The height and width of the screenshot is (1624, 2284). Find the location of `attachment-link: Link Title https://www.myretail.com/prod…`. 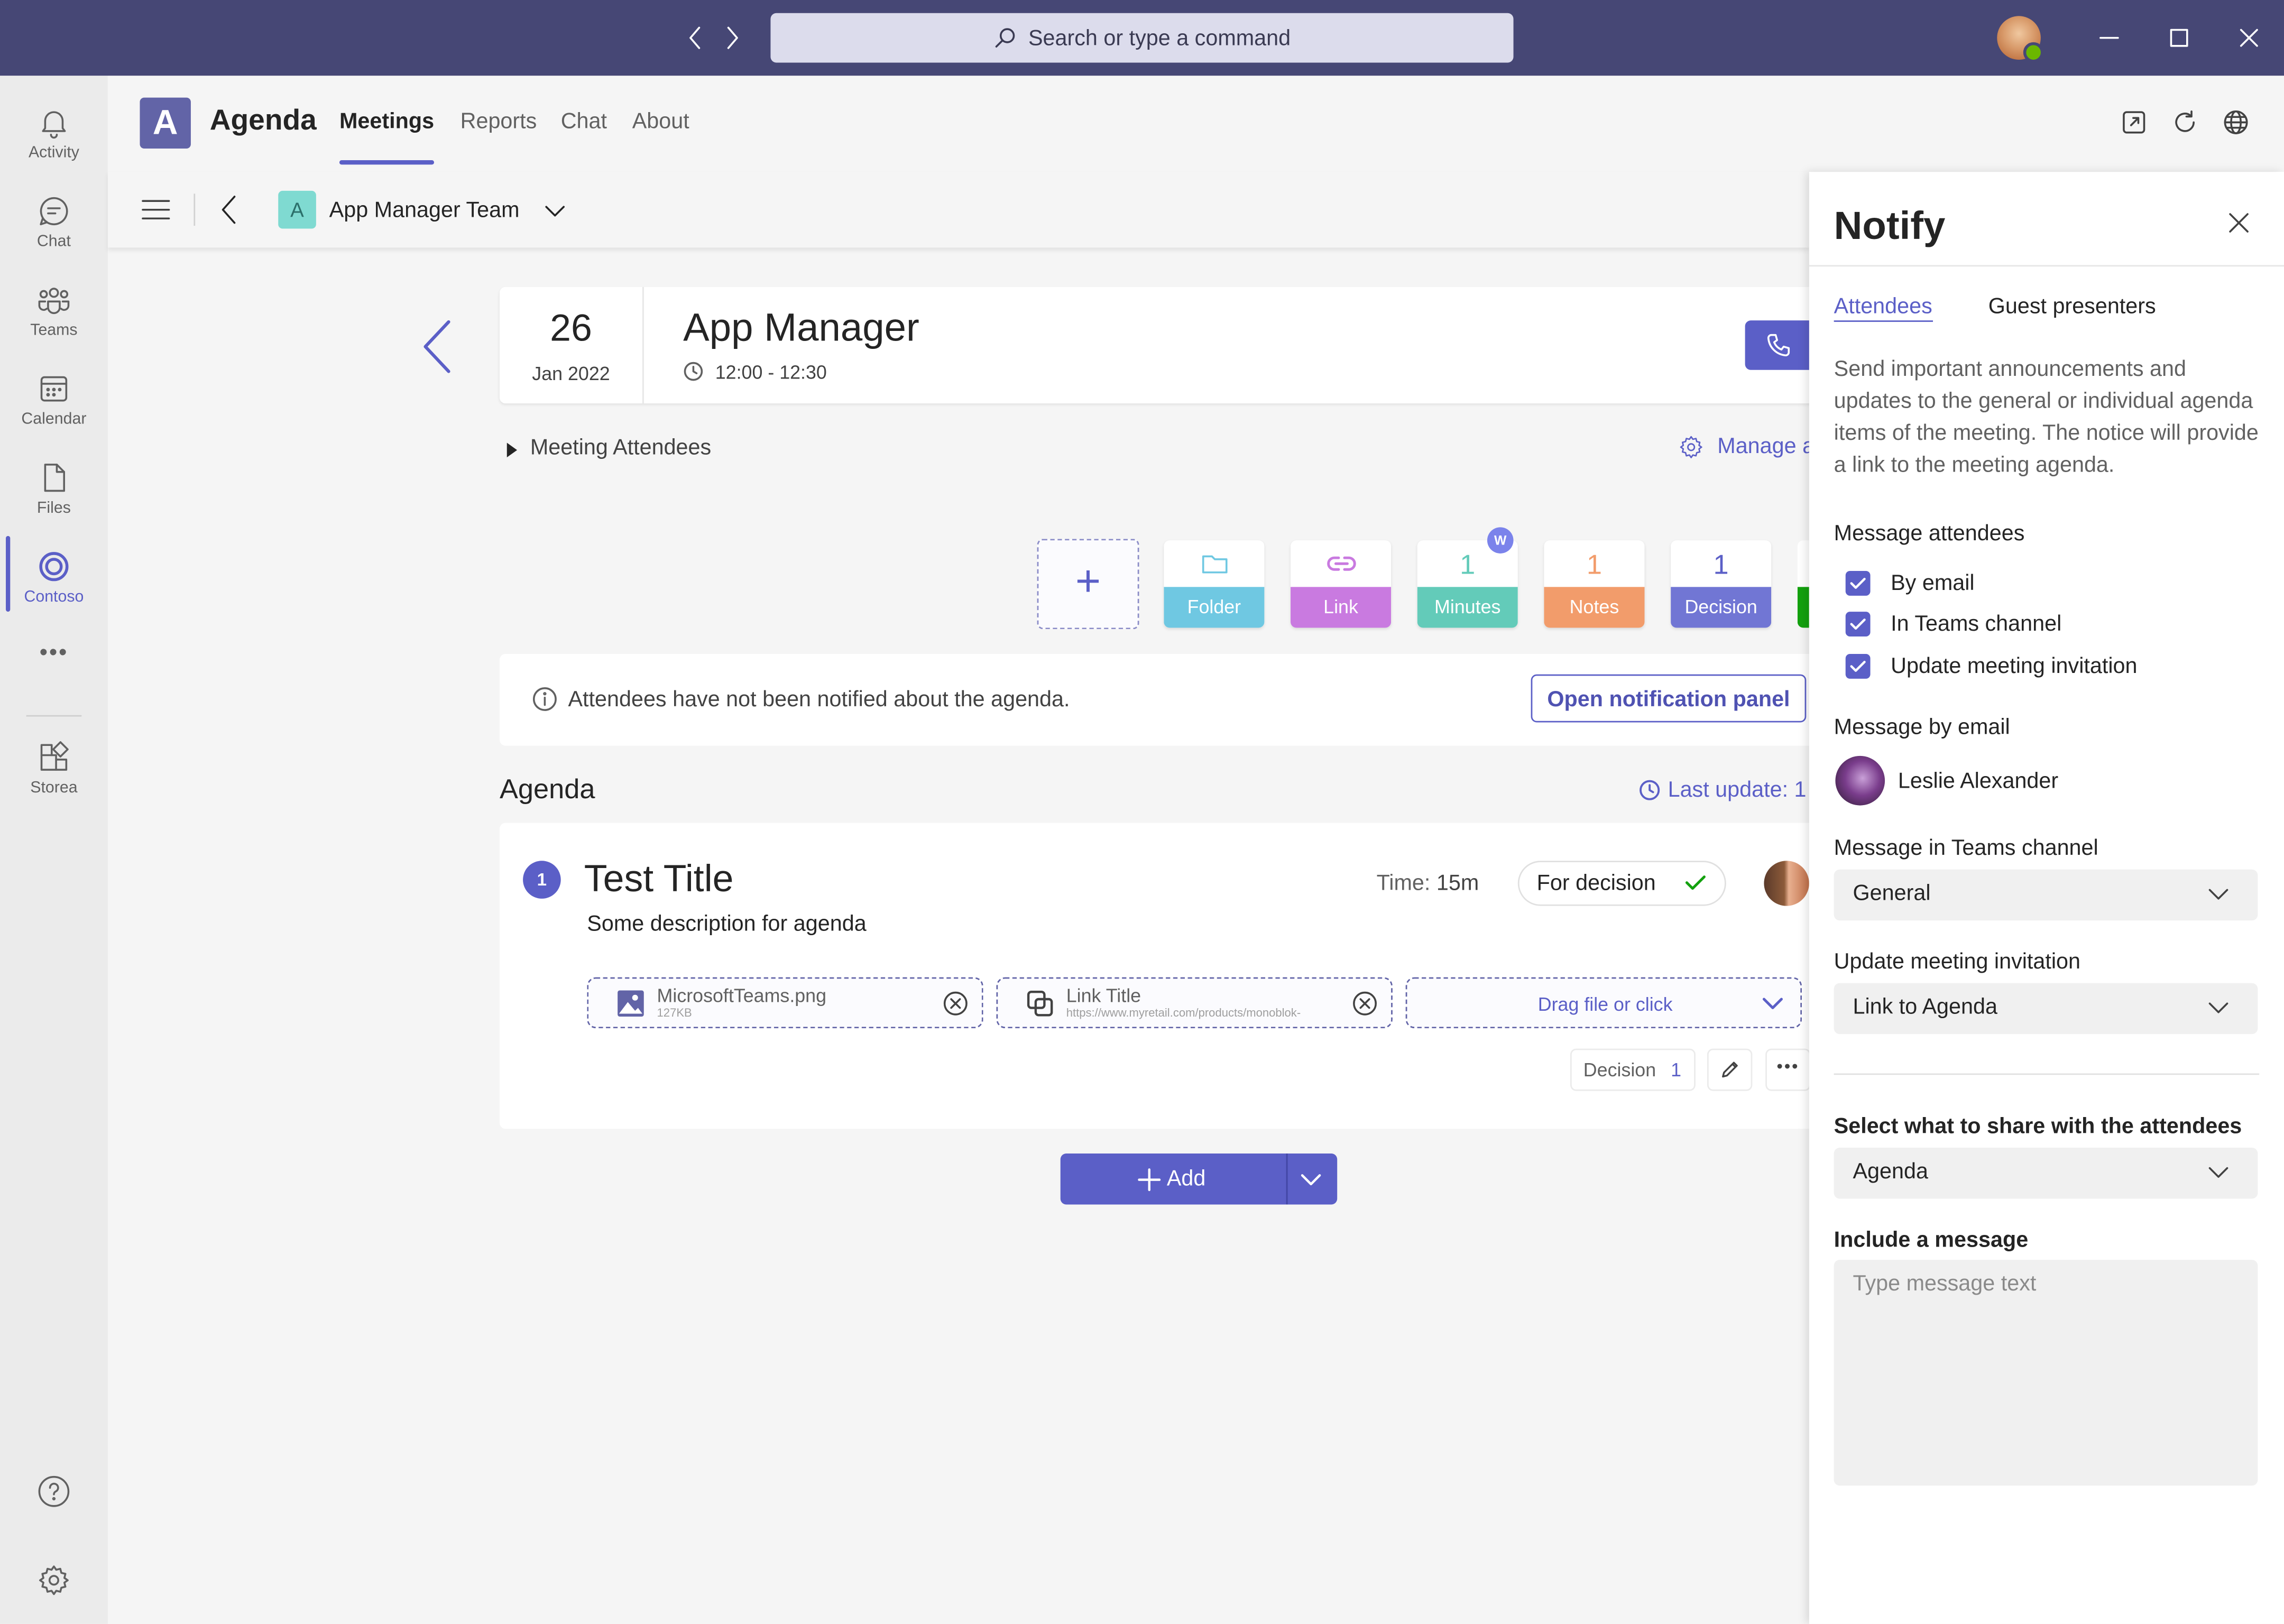

attachment-link: Link Title https://www.myretail.com/prod… is located at coordinates (1194, 1003).